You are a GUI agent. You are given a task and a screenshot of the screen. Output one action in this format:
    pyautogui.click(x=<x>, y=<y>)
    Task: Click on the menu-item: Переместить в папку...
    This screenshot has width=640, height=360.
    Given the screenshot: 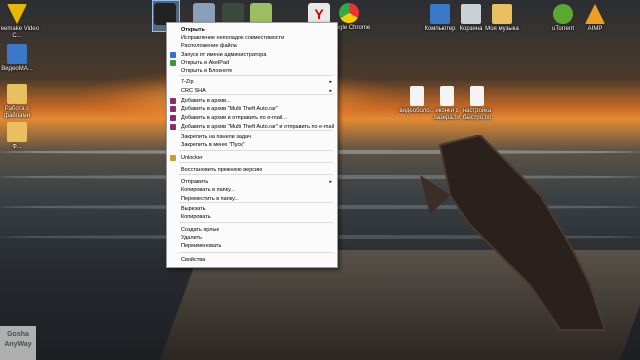 What is the action you would take?
    pyautogui.click(x=252, y=199)
    